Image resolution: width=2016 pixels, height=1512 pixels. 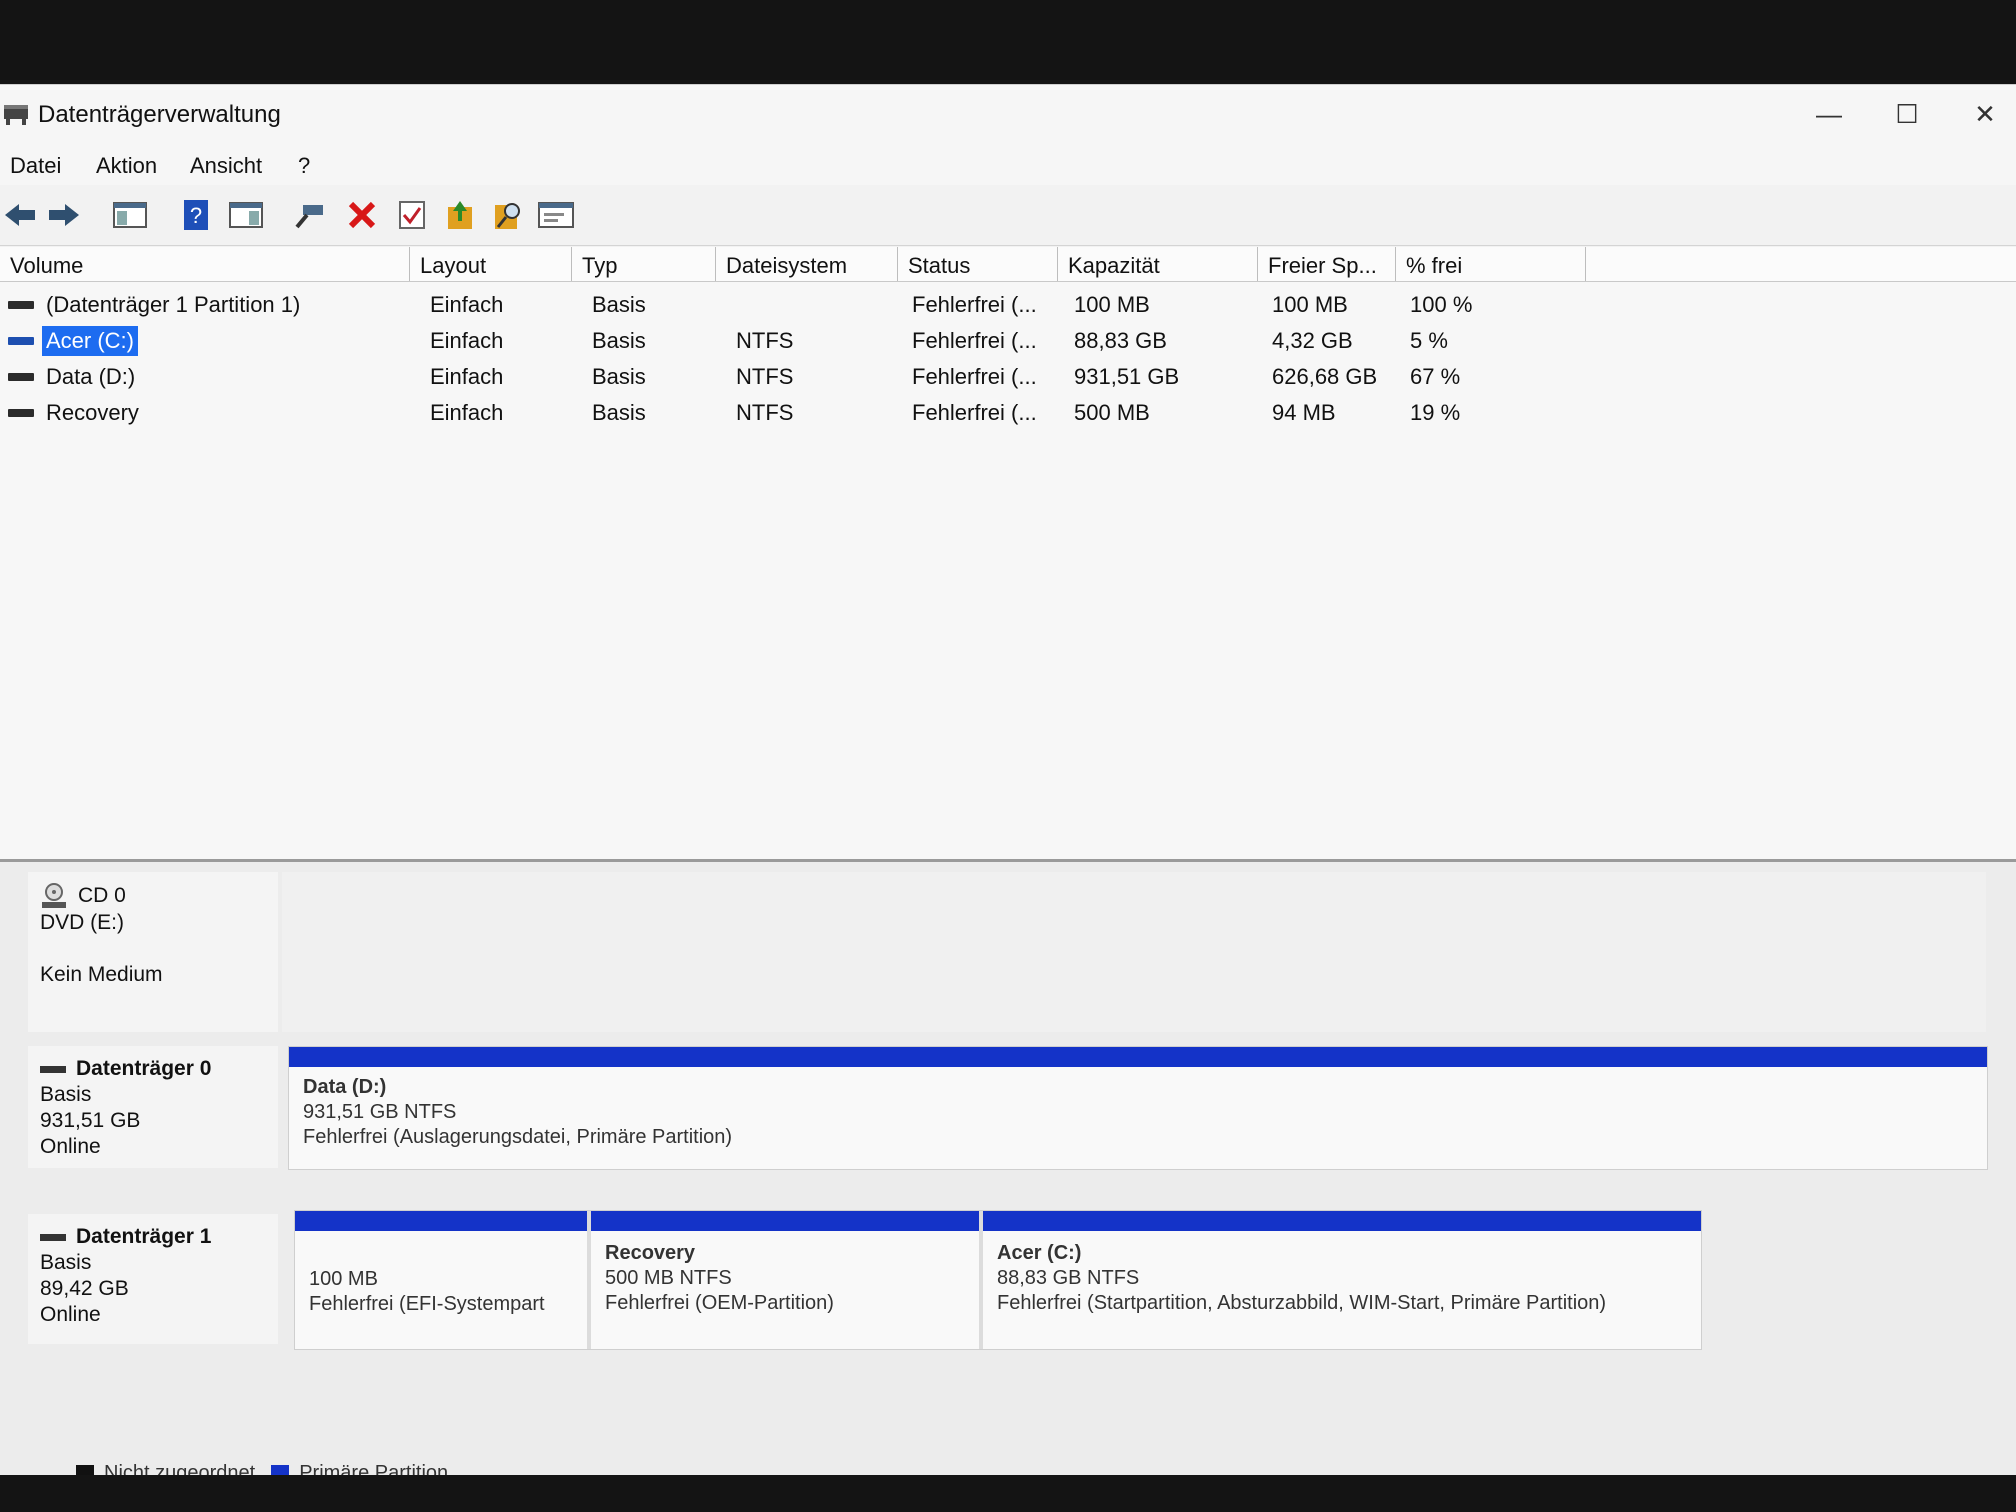 I want to click on col-volume: Volume, so click(x=205, y=264).